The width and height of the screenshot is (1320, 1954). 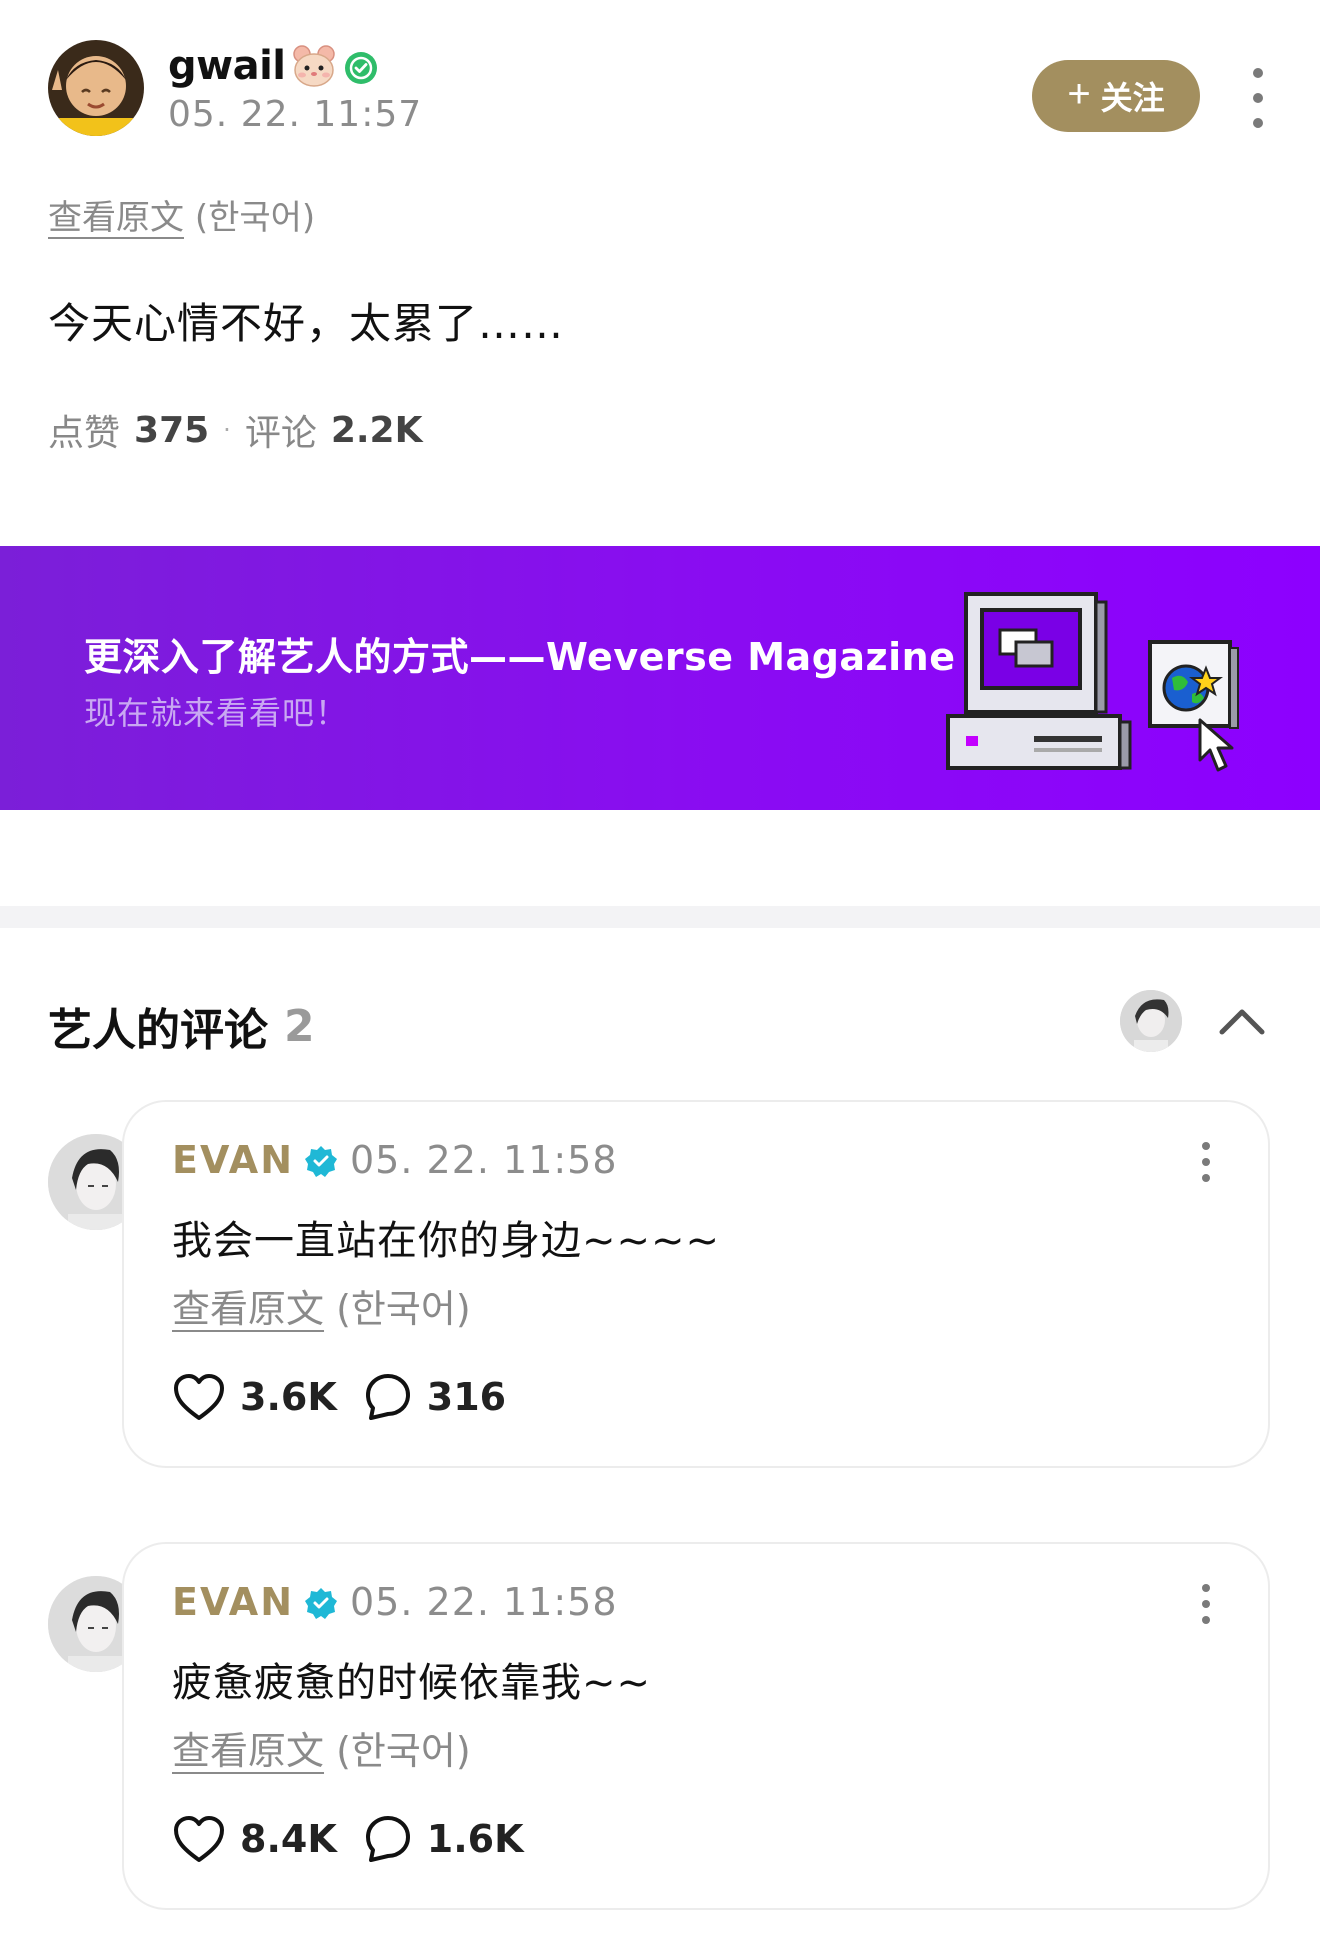 What do you see at coordinates (235, 430) in the screenshot?
I see `post-stats: 点赞 375 · 评论 2.2K` at bounding box center [235, 430].